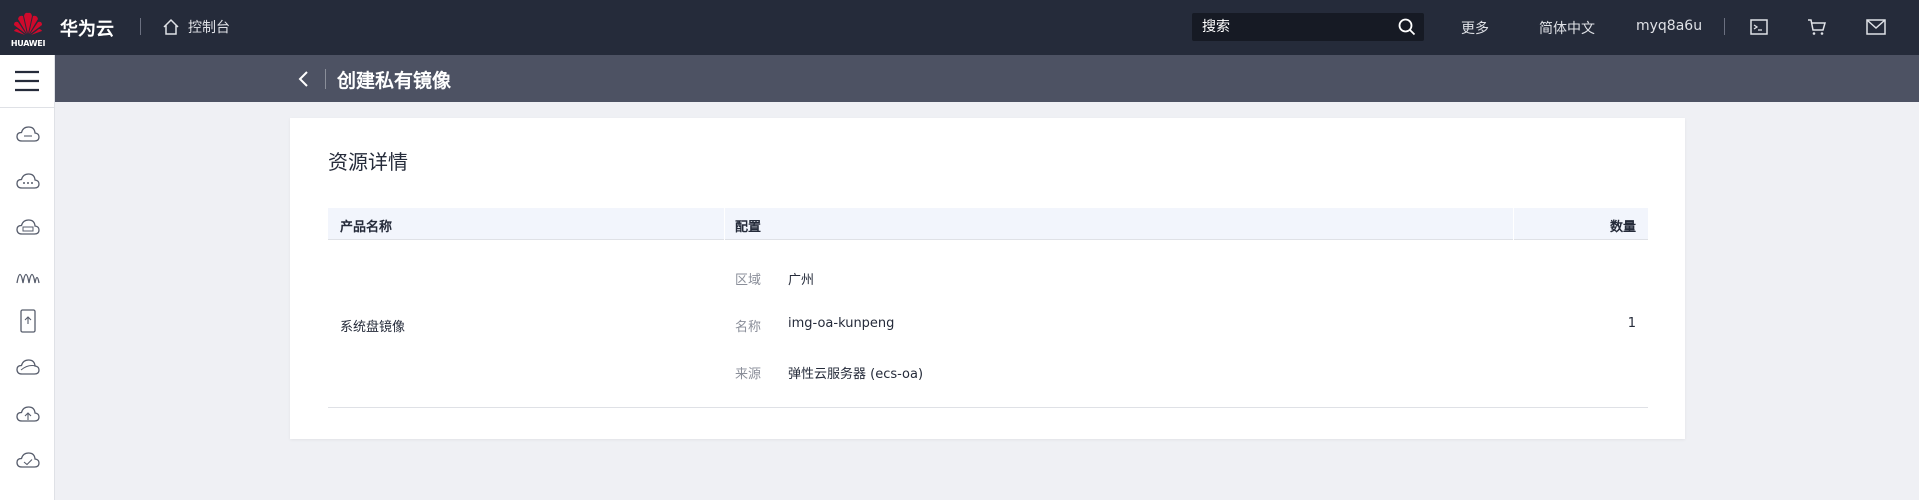 Image resolution: width=1919 pixels, height=500 pixels. Describe the element at coordinates (171, 26) in the screenshot. I see `home-icon` at that location.